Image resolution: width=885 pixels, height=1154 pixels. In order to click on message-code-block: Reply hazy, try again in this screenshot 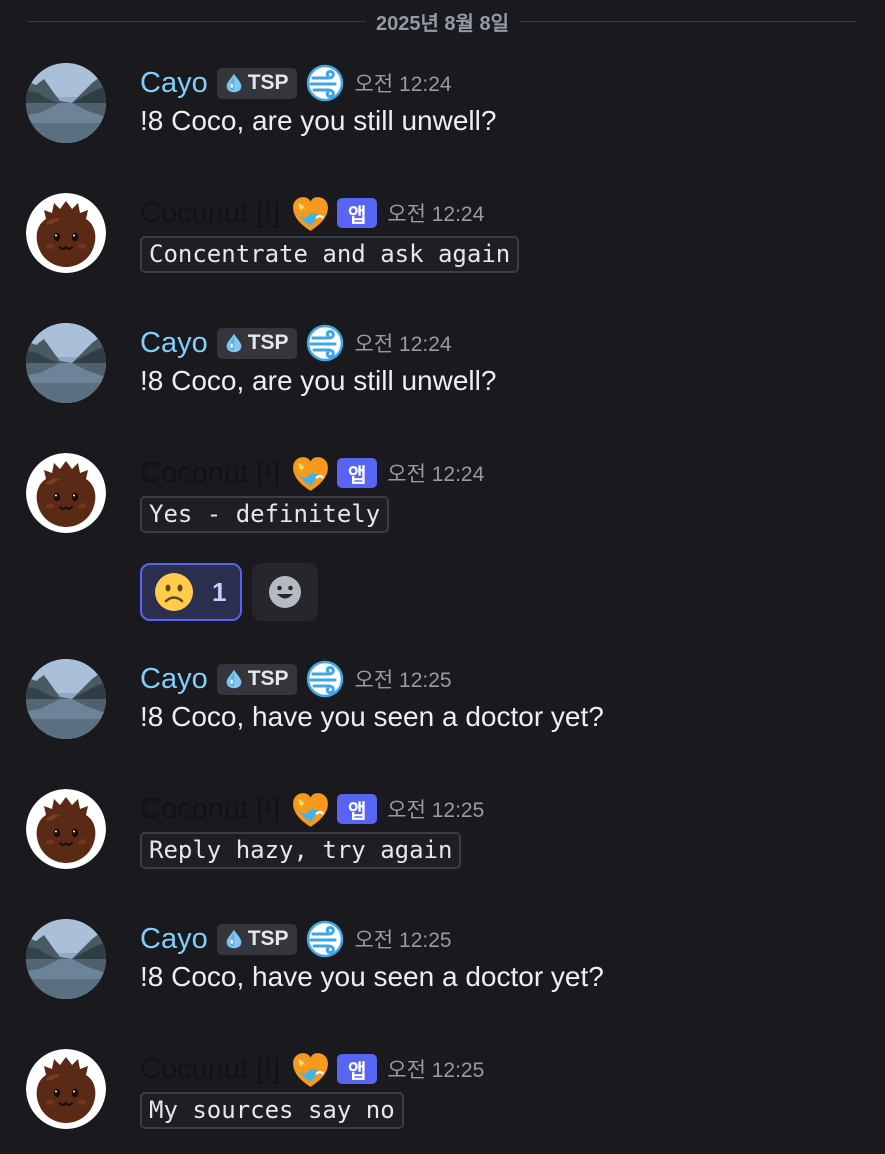, I will do `click(301, 850)`.